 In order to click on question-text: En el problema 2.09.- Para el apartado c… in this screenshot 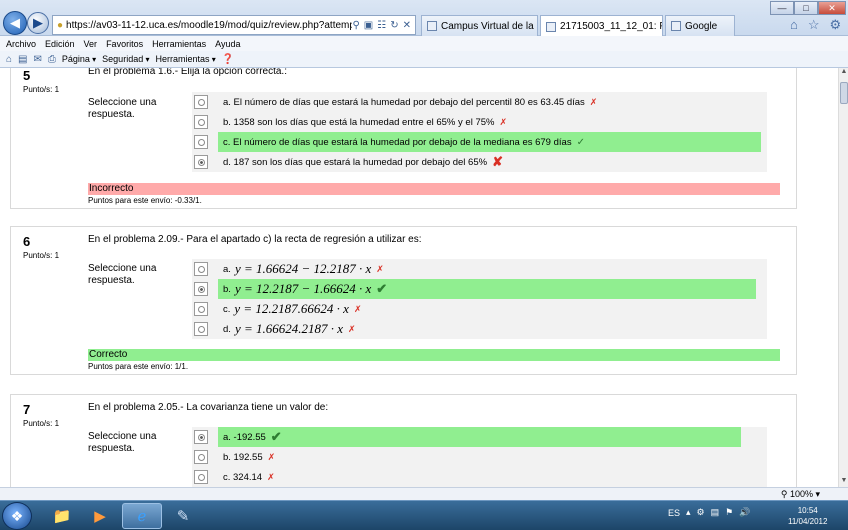, I will do `click(255, 239)`.